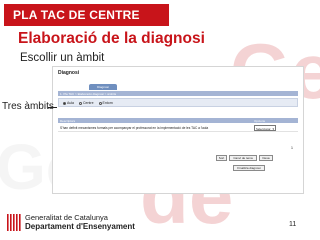 Image resolution: width=320 pixels, height=240 pixels. Describe the element at coordinates (62, 58) in the screenshot. I see `slide-subtitle: Escollir un àmbit` at that location.